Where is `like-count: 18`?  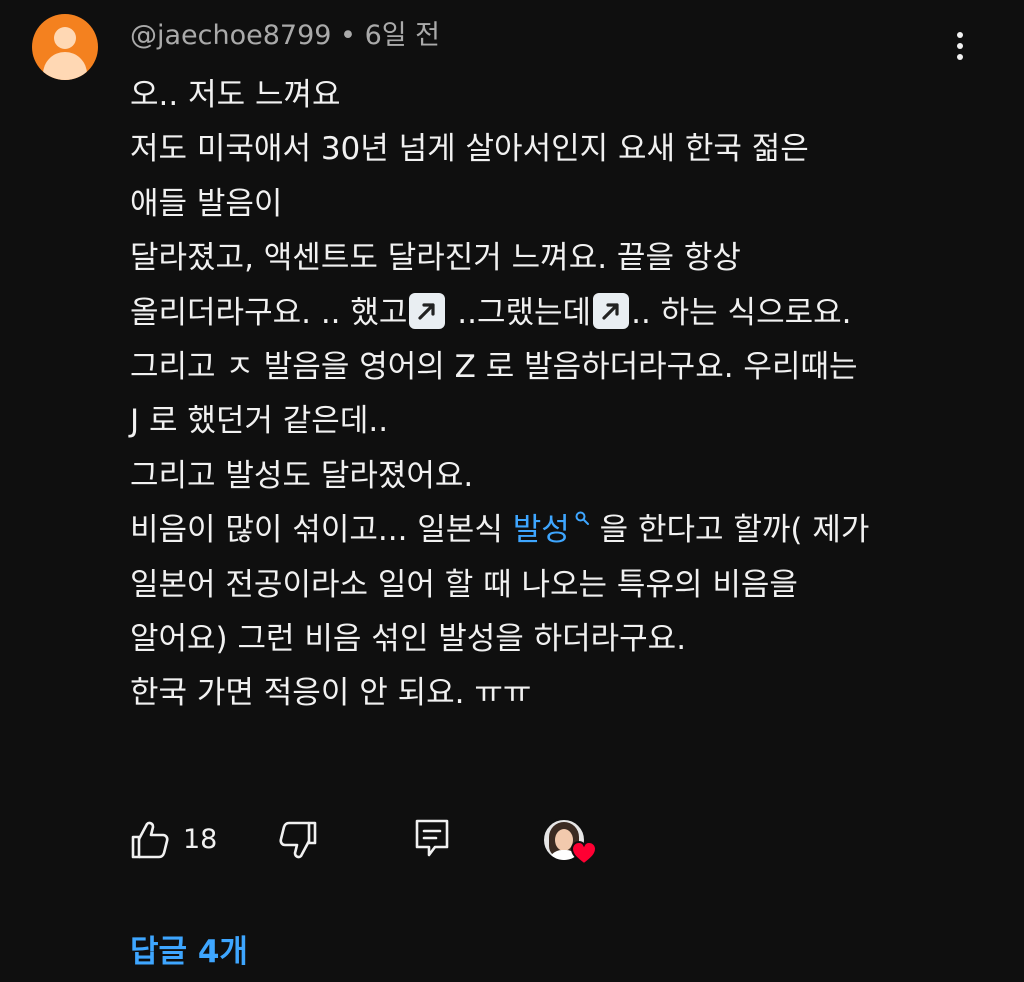 like-count: 18 is located at coordinates (200, 839).